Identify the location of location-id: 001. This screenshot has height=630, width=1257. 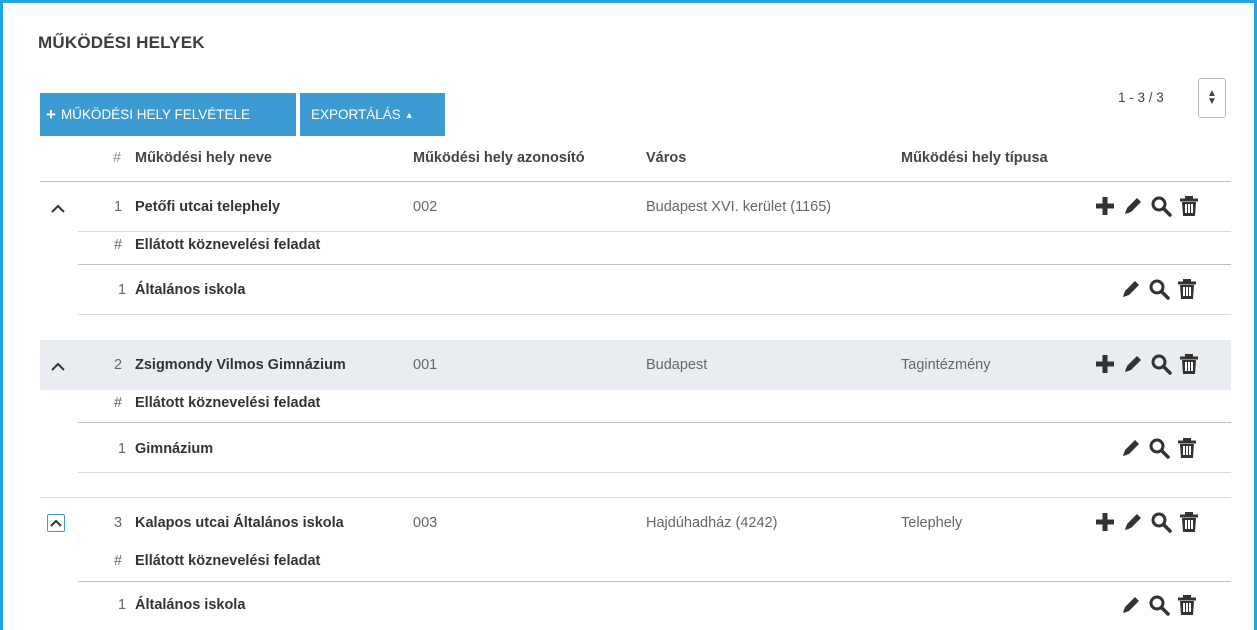
(425, 365).